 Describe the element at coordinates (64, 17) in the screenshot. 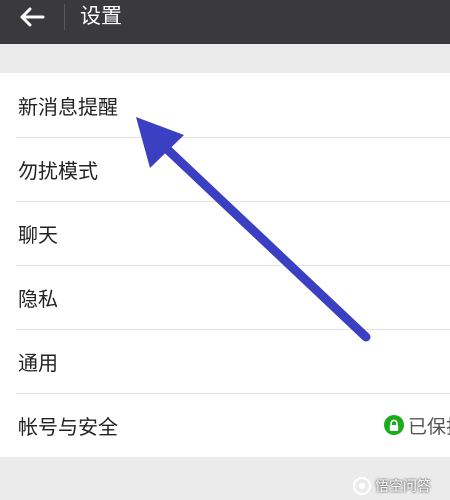

I see `title-divider` at that location.